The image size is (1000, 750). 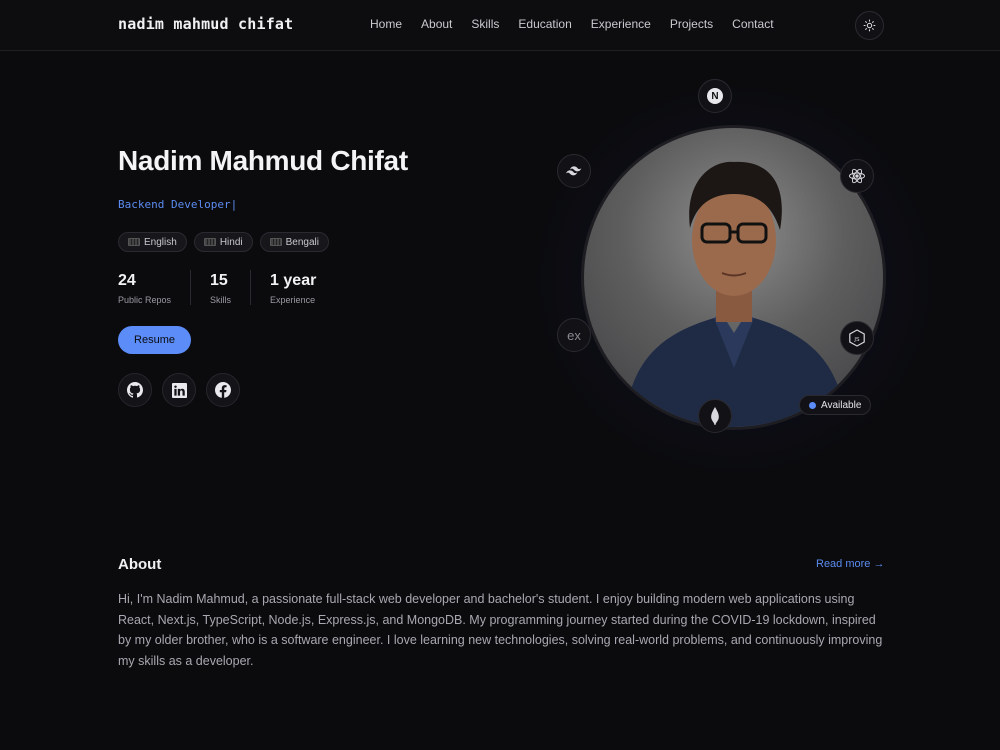 I want to click on stat-label: Skills, so click(x=221, y=300).